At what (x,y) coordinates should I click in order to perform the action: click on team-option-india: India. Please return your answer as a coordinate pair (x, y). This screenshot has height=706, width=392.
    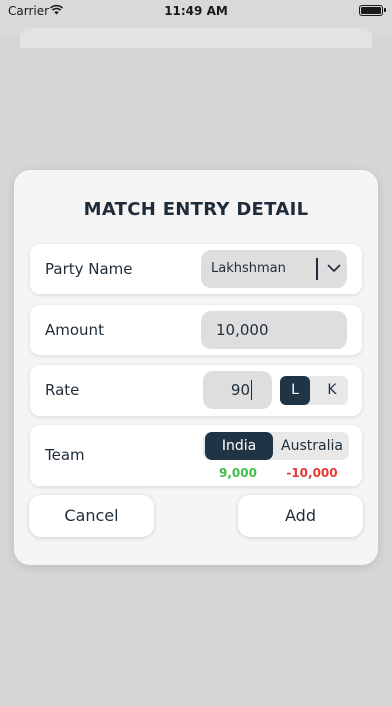
    Looking at the image, I should click on (239, 446).